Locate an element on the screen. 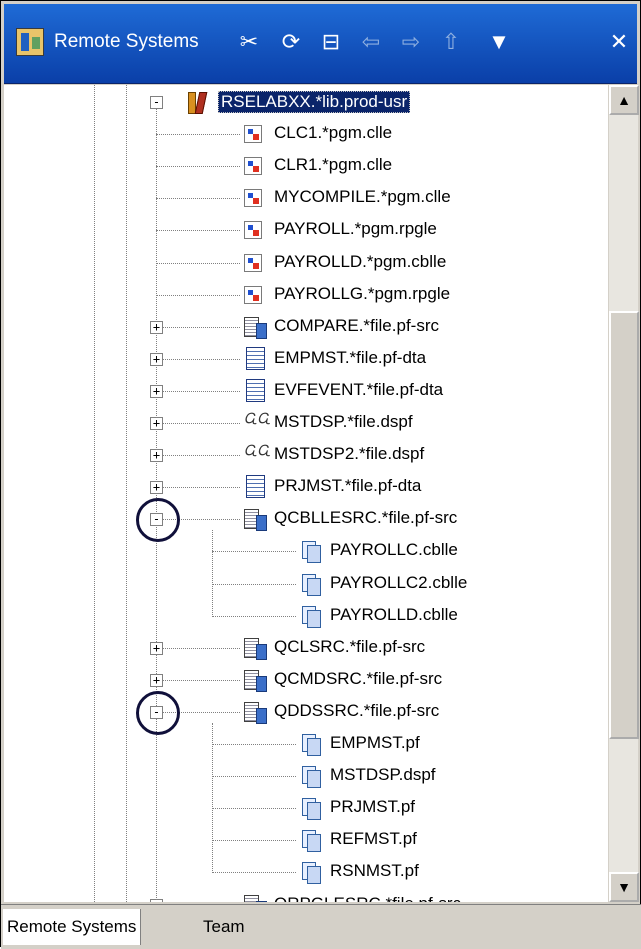 The image size is (641, 949). vertical-scrollbar: ▲ ▼ is located at coordinates (623, 493).